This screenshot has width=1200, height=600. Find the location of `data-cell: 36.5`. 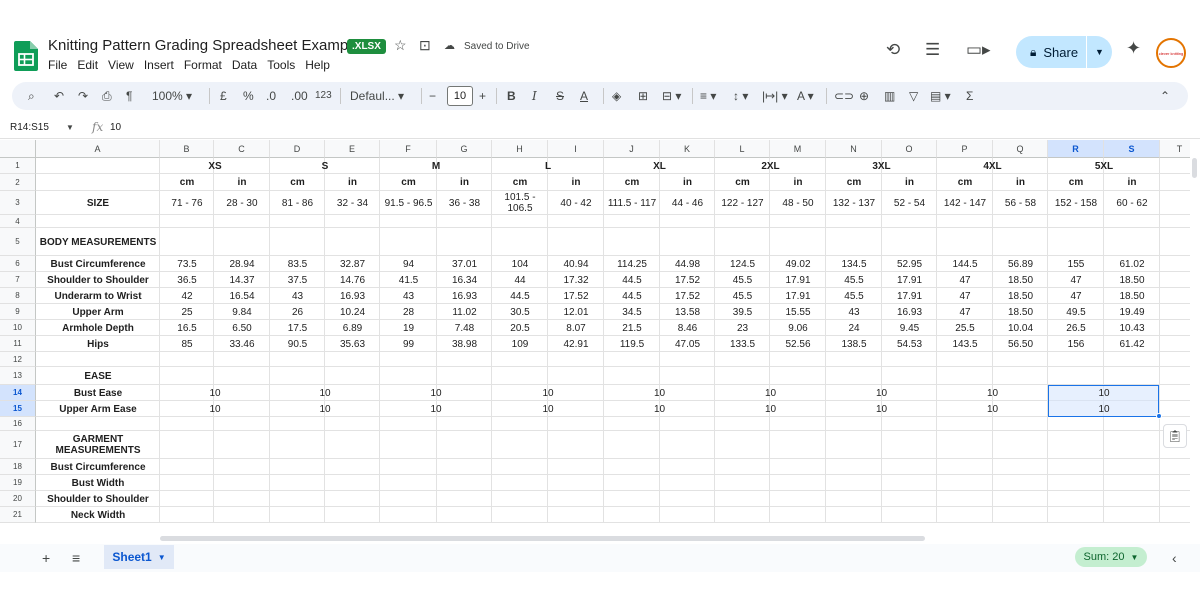

data-cell: 36.5 is located at coordinates (187, 280).